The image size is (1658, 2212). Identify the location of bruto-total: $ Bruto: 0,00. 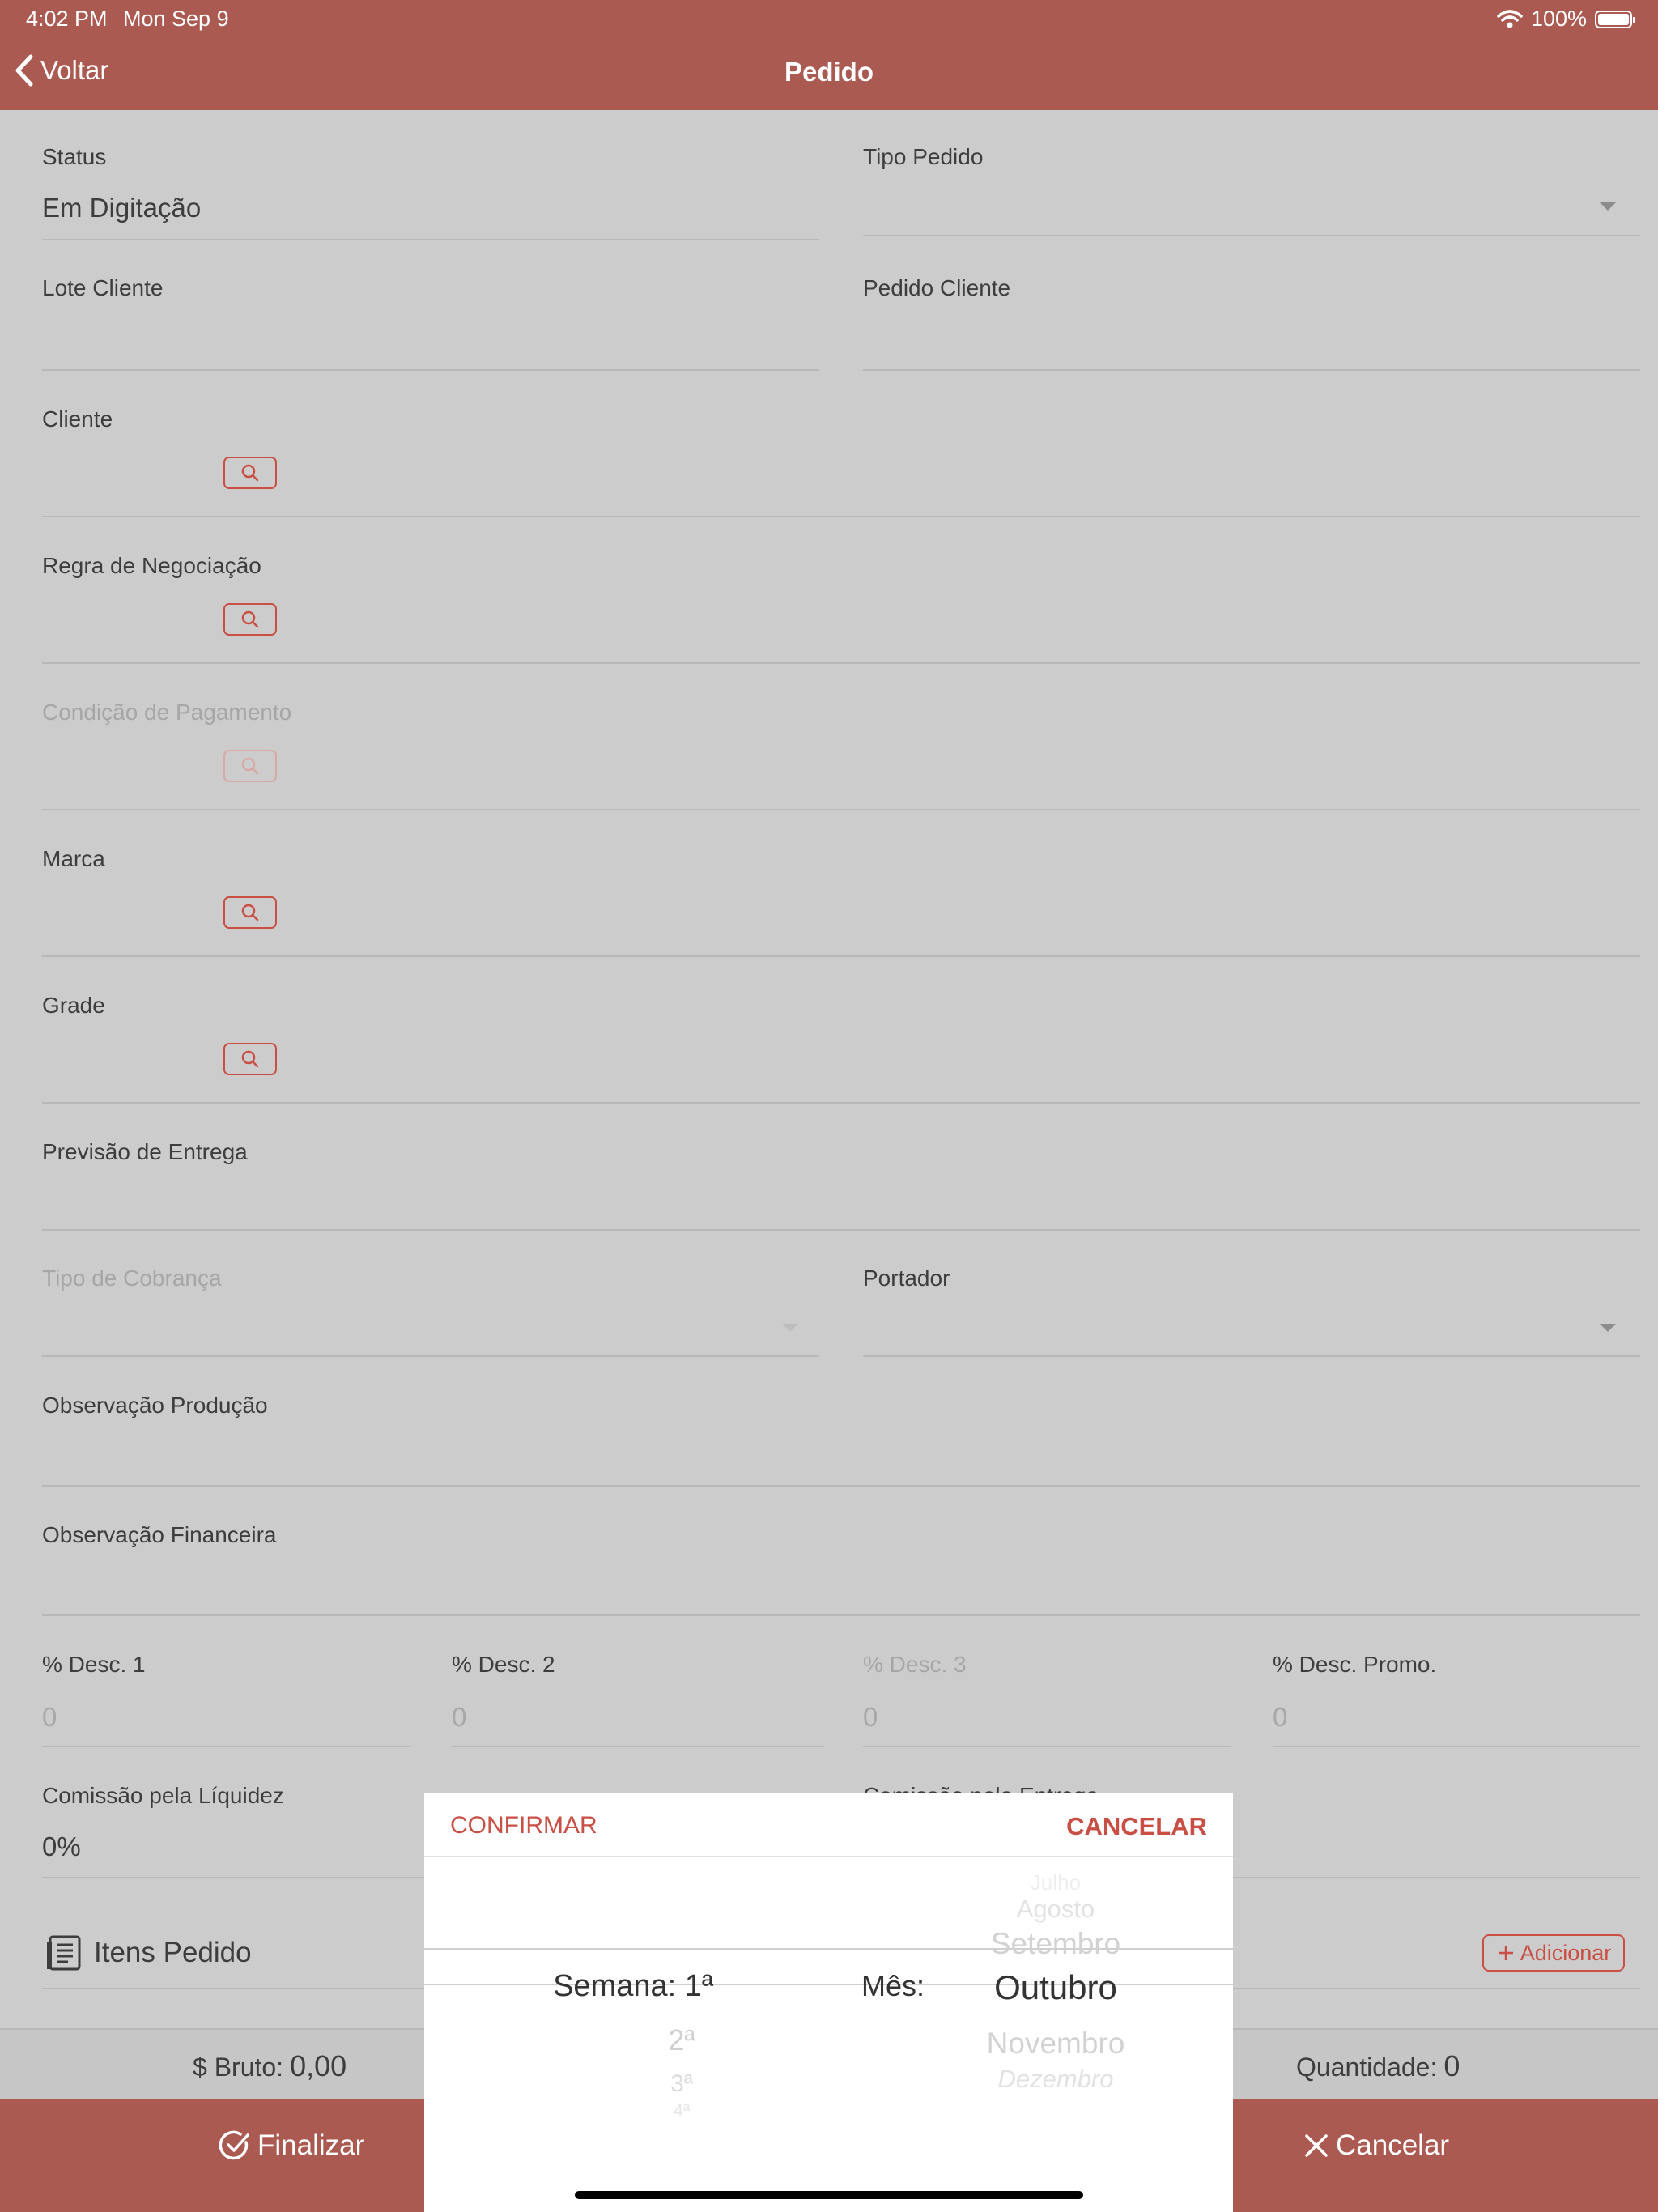
(269, 2066).